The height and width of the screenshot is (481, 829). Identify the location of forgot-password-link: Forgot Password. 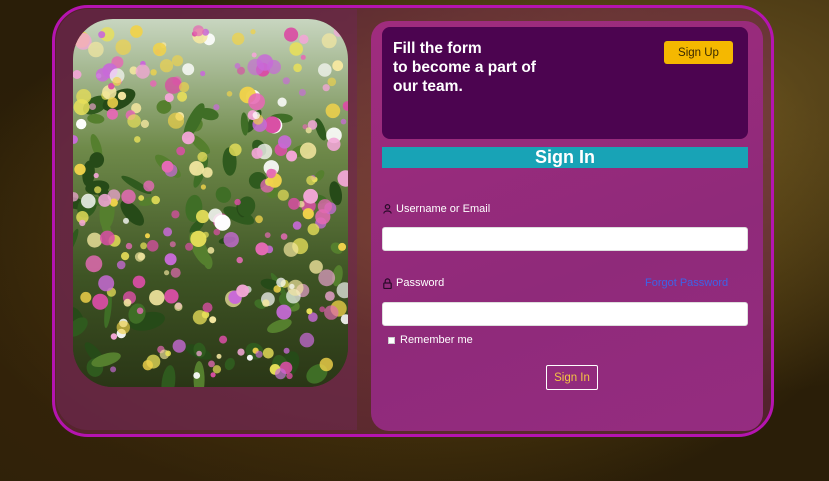
(686, 283).